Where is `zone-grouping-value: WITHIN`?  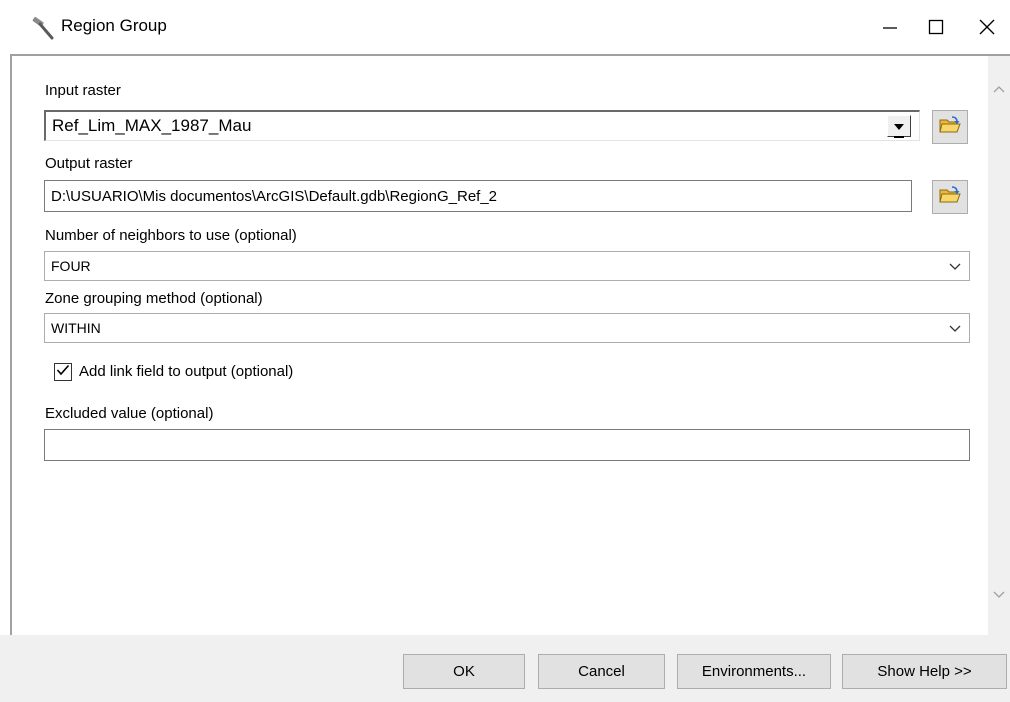
zone-grouping-value: WITHIN is located at coordinates (76, 328).